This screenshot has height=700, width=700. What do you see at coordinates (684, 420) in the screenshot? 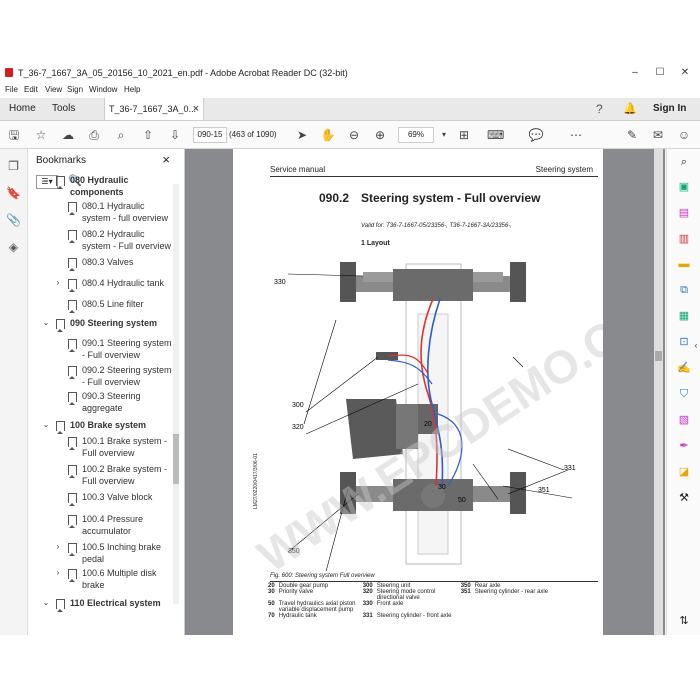
I see `redact-icon: ▧` at bounding box center [684, 420].